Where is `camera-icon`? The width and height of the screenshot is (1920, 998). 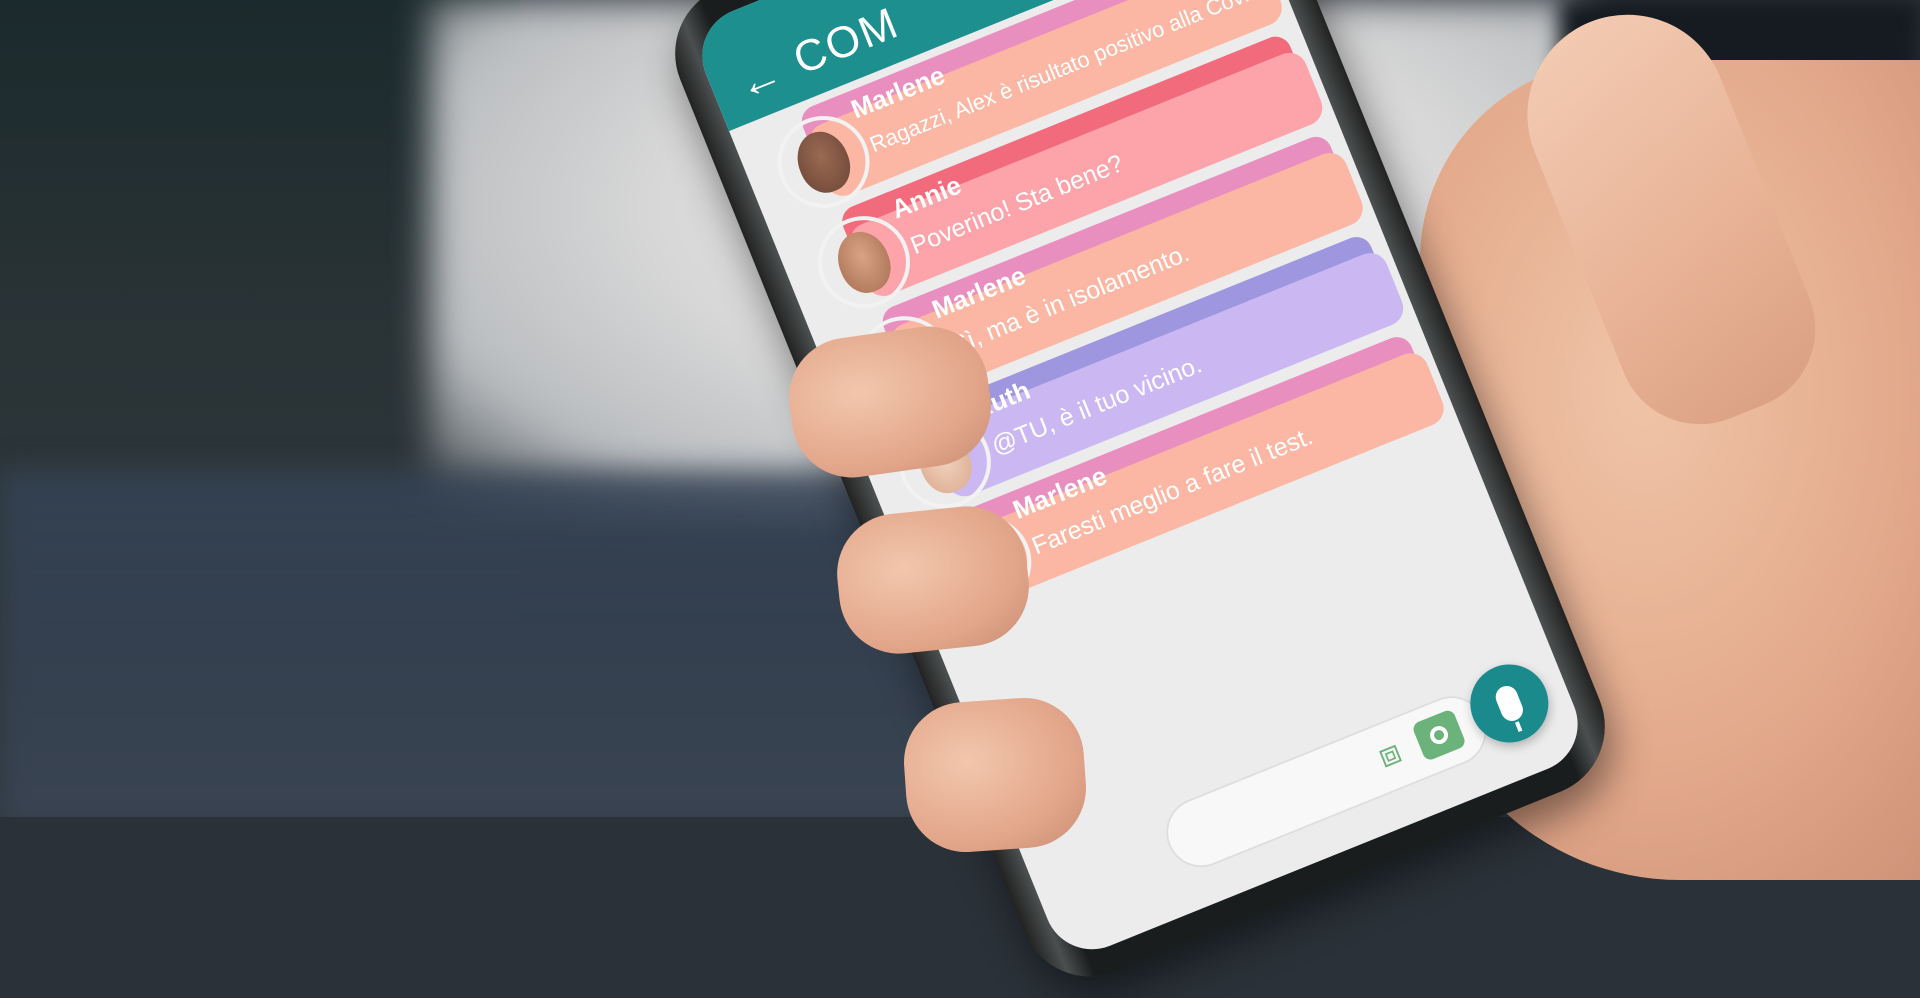
camera-icon is located at coordinates (1439, 735).